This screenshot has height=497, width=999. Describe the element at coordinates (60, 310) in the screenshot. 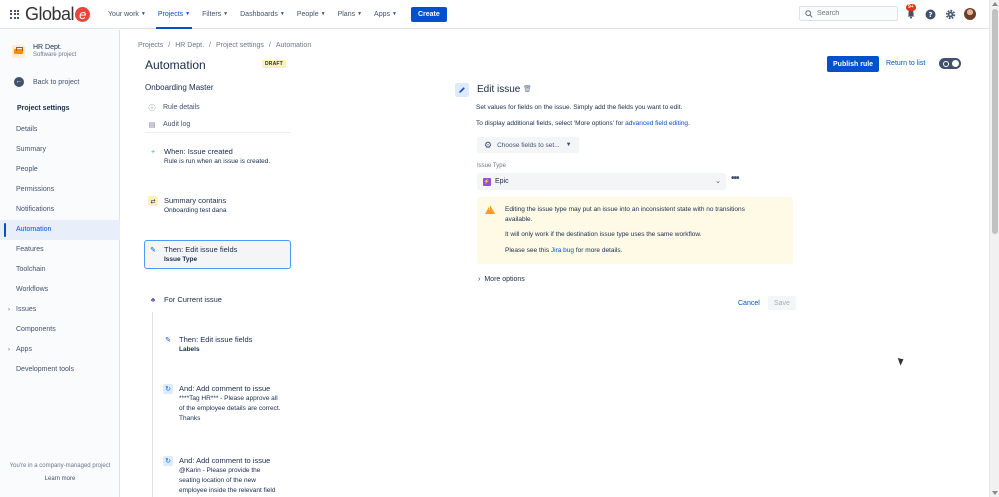

I see `sidebar-item-issues: › Issues` at that location.